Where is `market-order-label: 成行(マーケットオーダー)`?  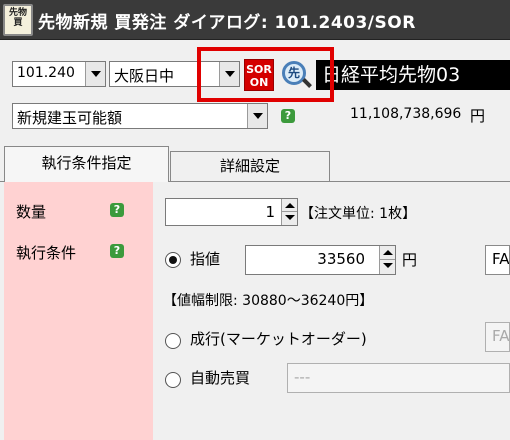 market-order-label: 成行(マーケットオーダー) is located at coordinates (278, 339).